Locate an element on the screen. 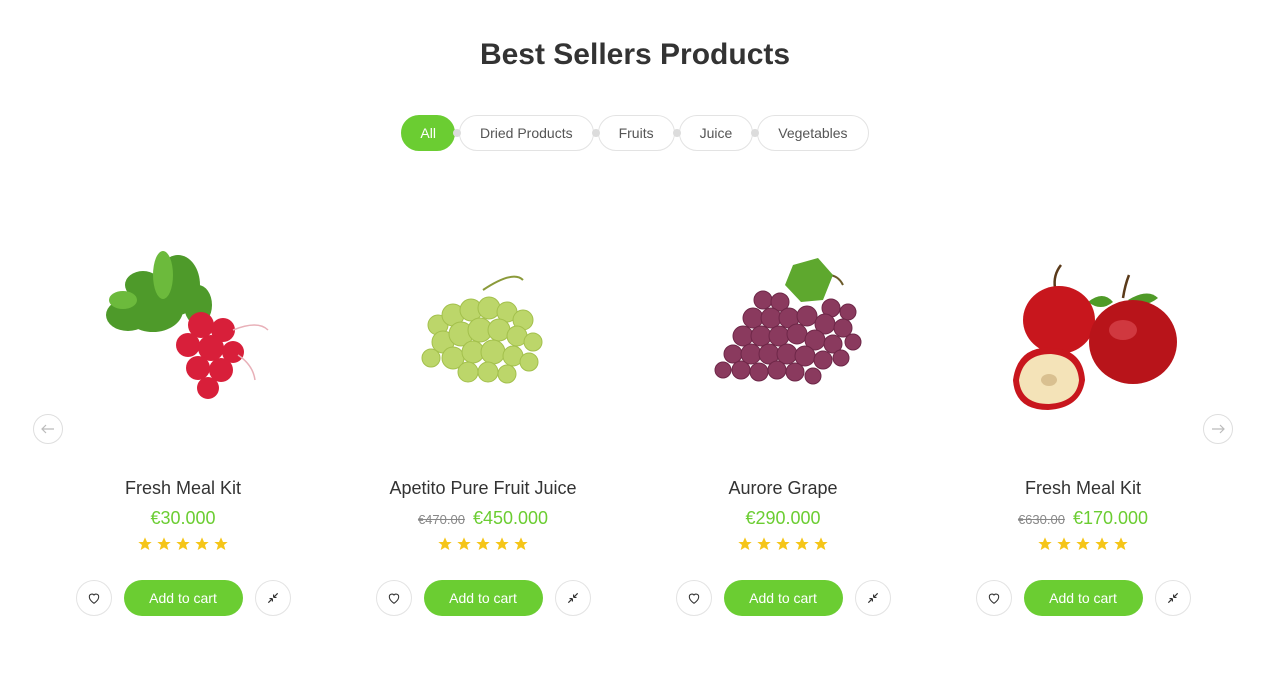  tab-juice: Juice is located at coordinates (716, 133).